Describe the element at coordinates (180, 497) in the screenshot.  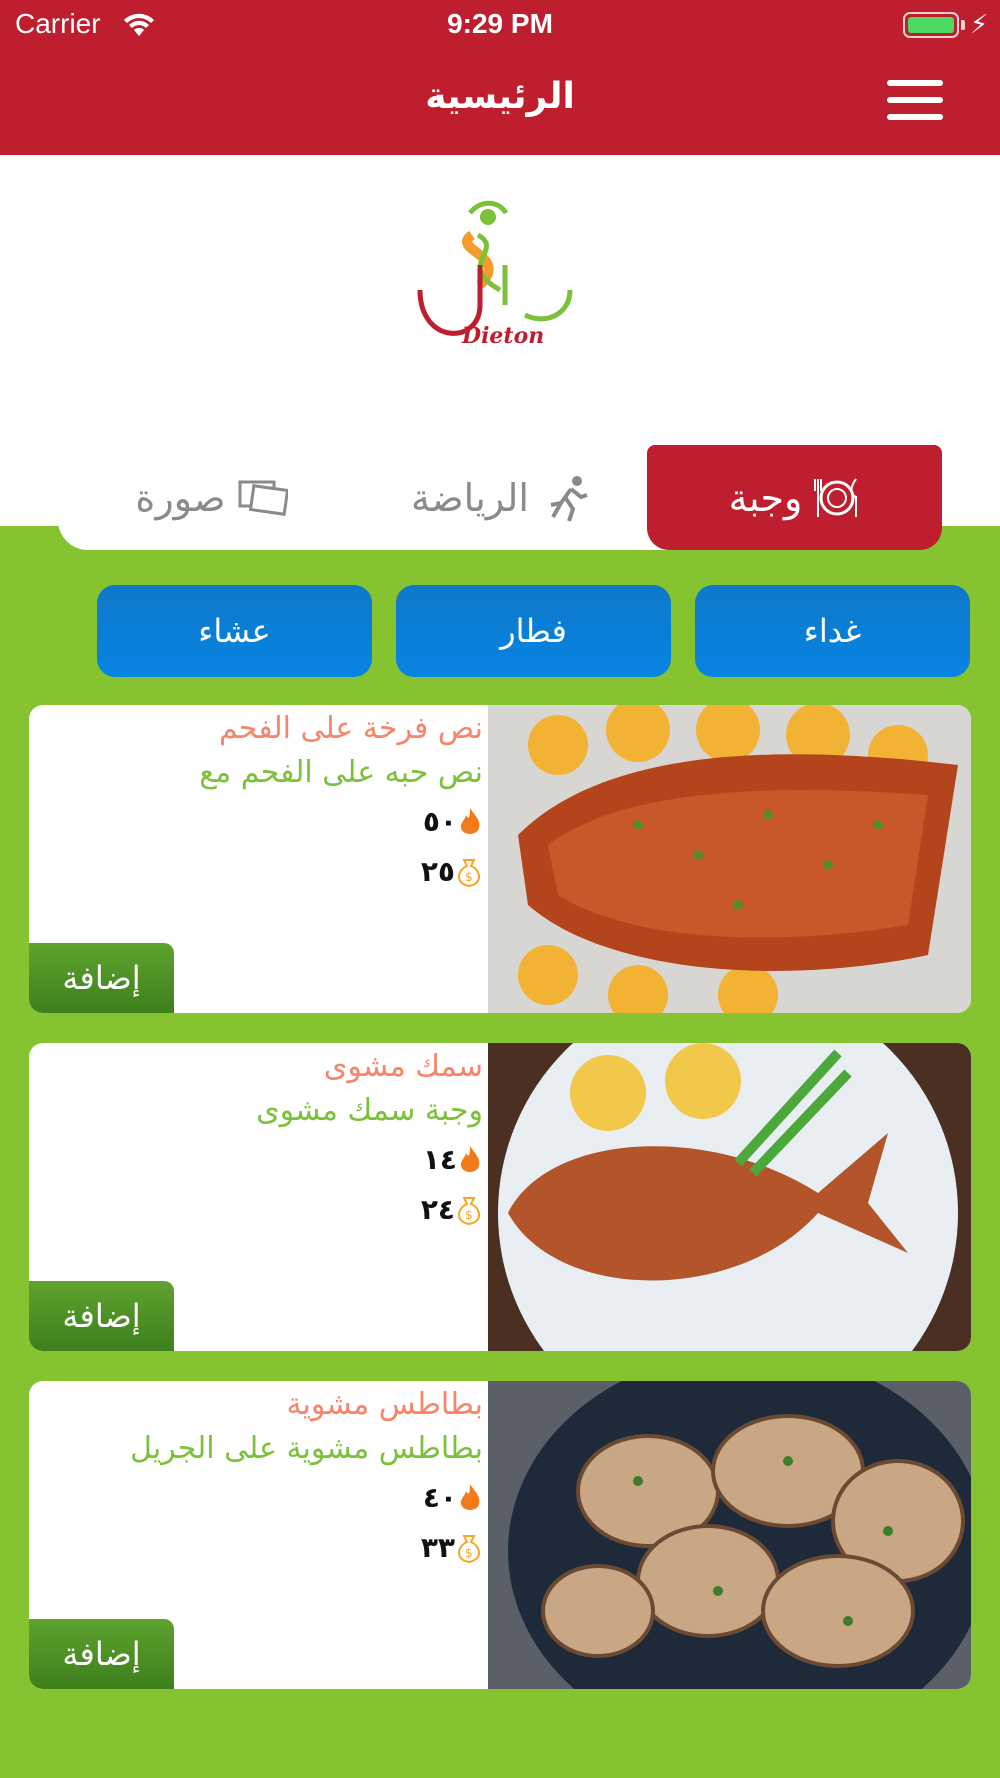
I see `tab-photo-label: صورة` at that location.